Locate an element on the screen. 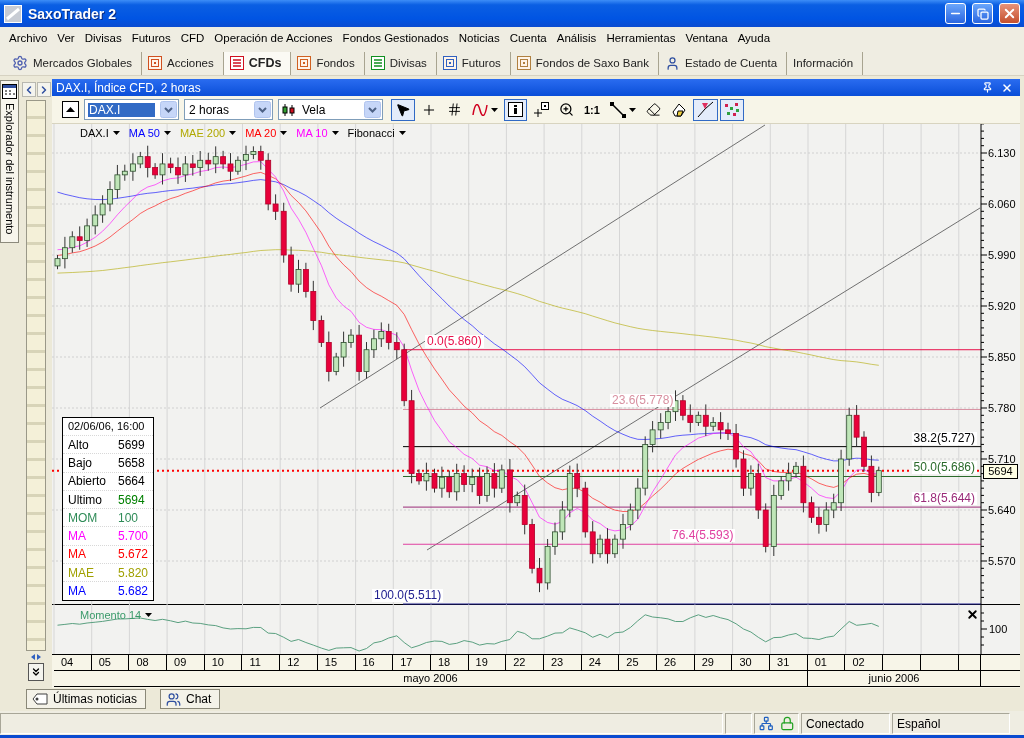  side-tab: Explorador del instrumento is located at coordinates (9, 162).